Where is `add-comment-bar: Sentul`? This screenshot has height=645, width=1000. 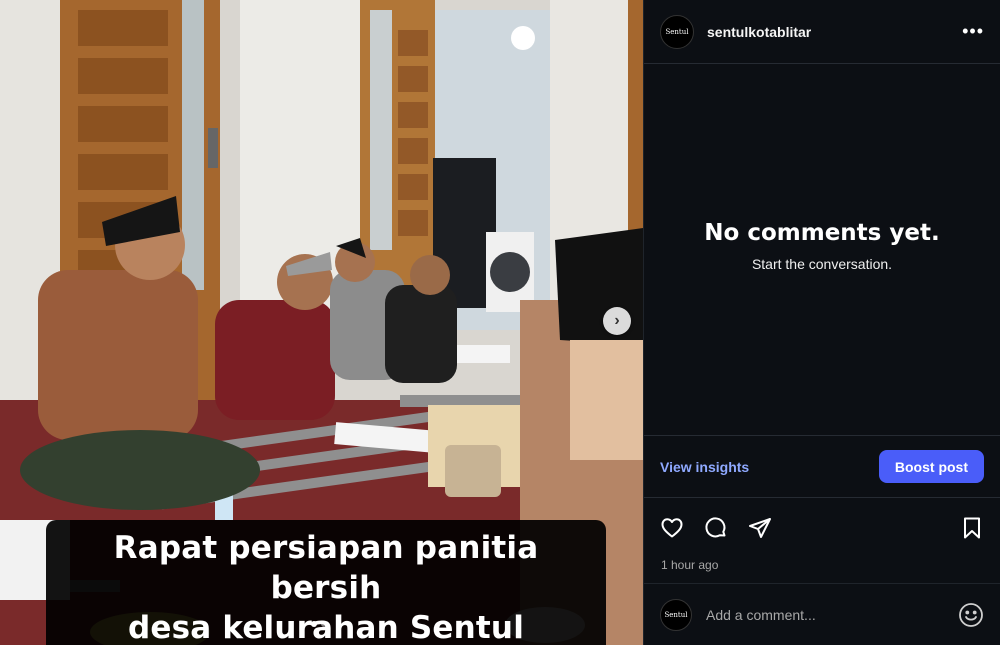
add-comment-bar: Sentul is located at coordinates (822, 614).